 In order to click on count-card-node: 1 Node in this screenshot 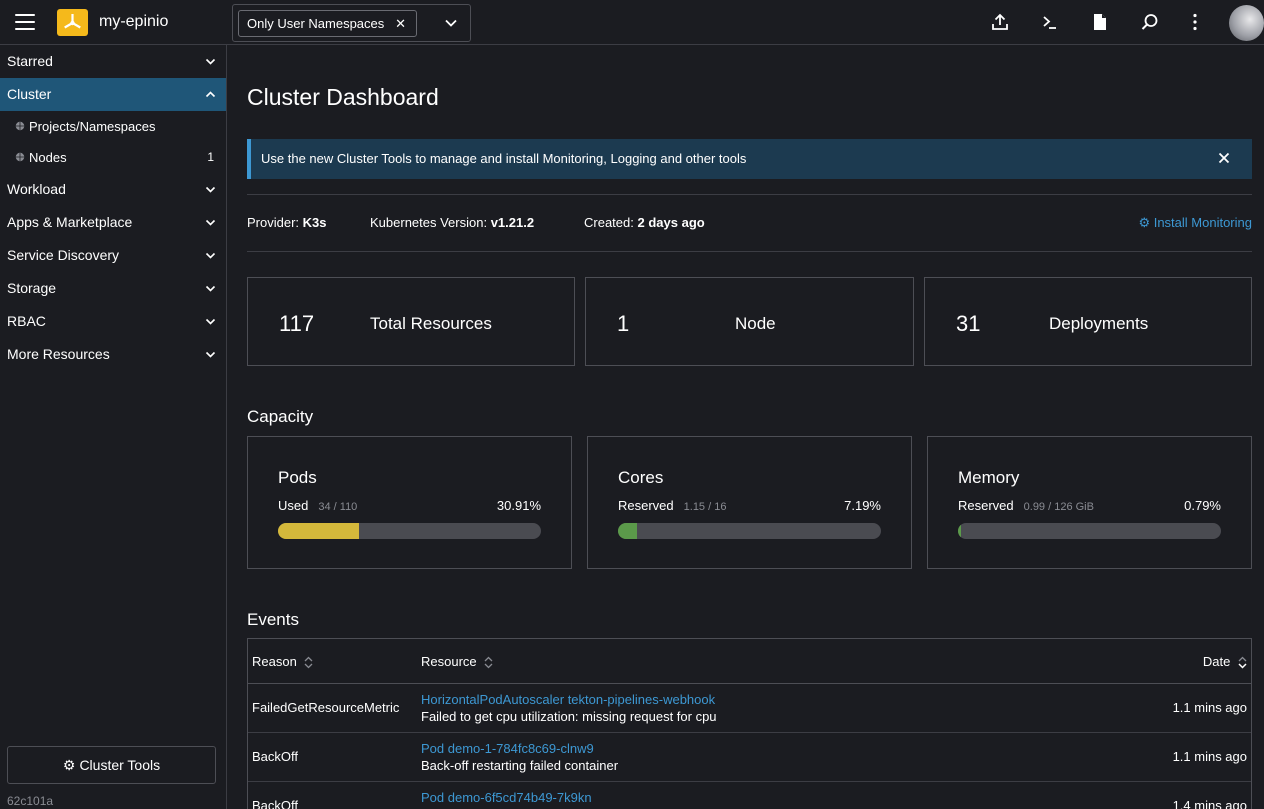, I will do `click(749, 321)`.